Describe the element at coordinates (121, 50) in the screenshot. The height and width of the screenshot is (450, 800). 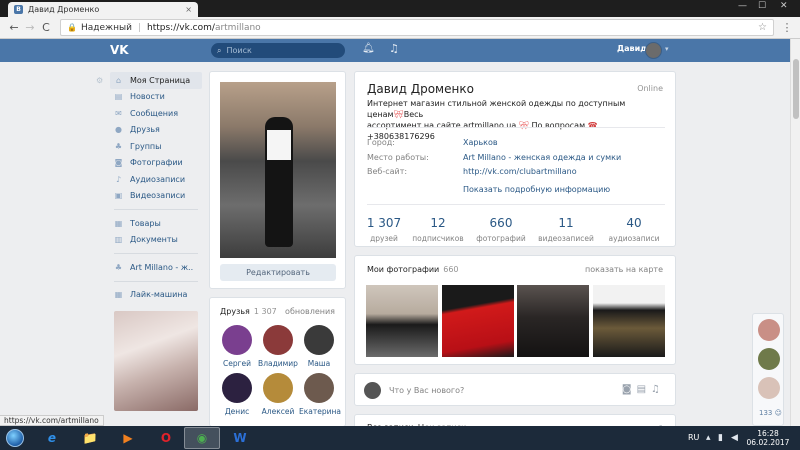
I see `vk-logo: VK` at that location.